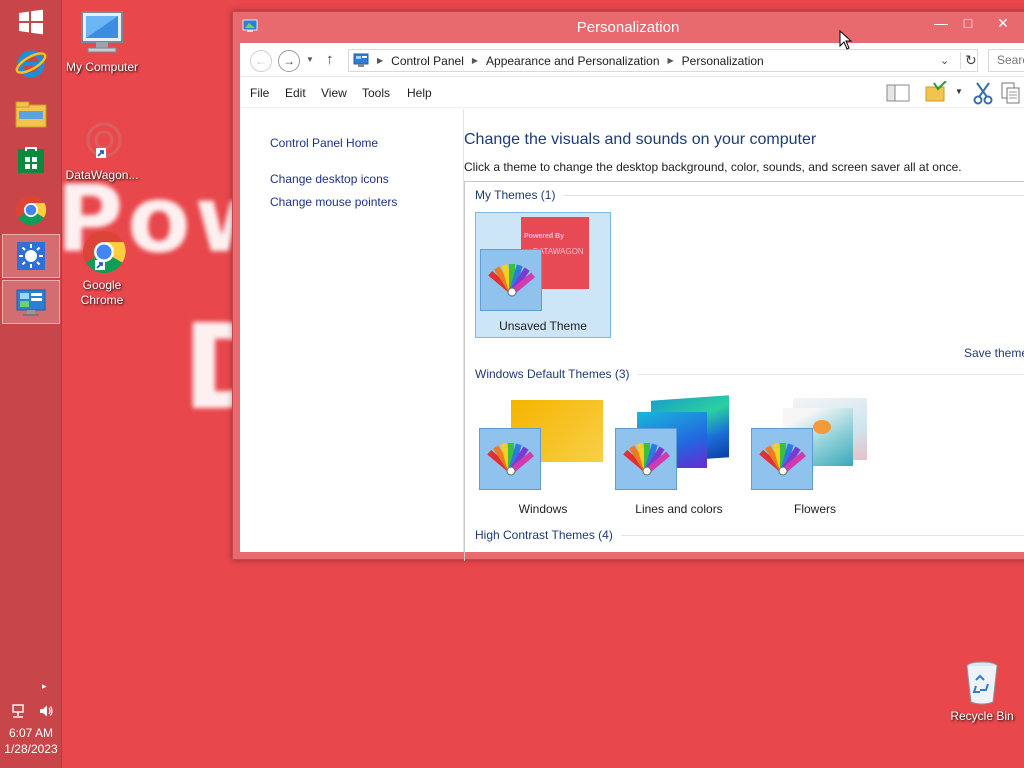 This screenshot has width=1024, height=768. Describe the element at coordinates (102, 67) in the screenshot. I see `desktop-icon-label: My Computer` at that location.